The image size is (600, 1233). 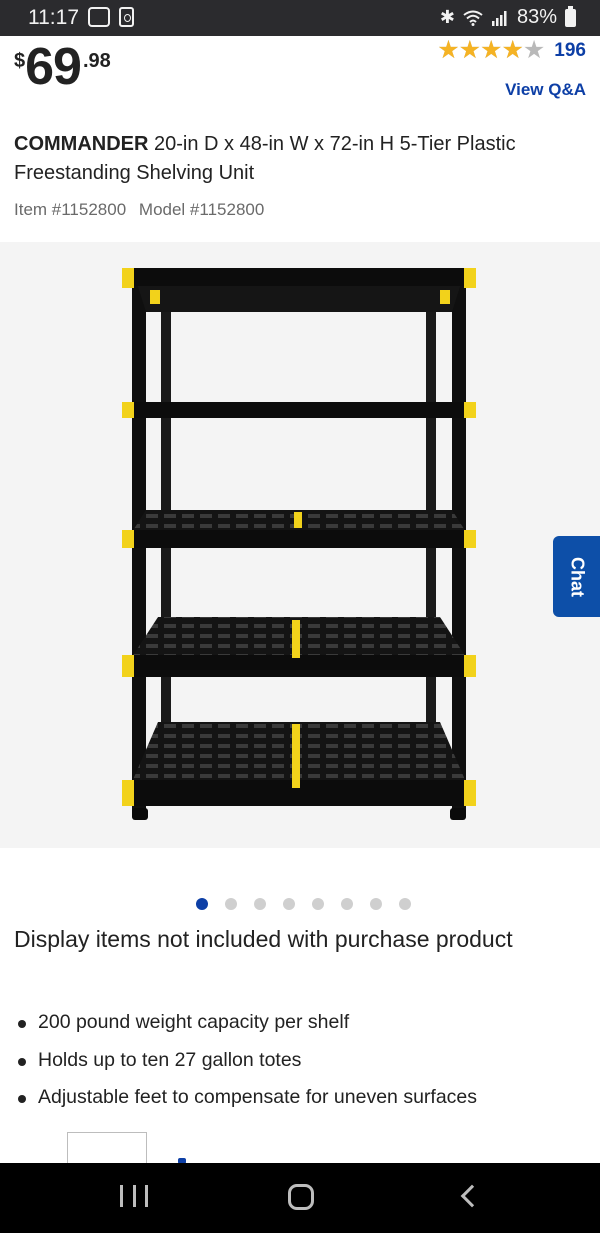 I want to click on status-right: ✱ 83%, so click(x=507, y=17).